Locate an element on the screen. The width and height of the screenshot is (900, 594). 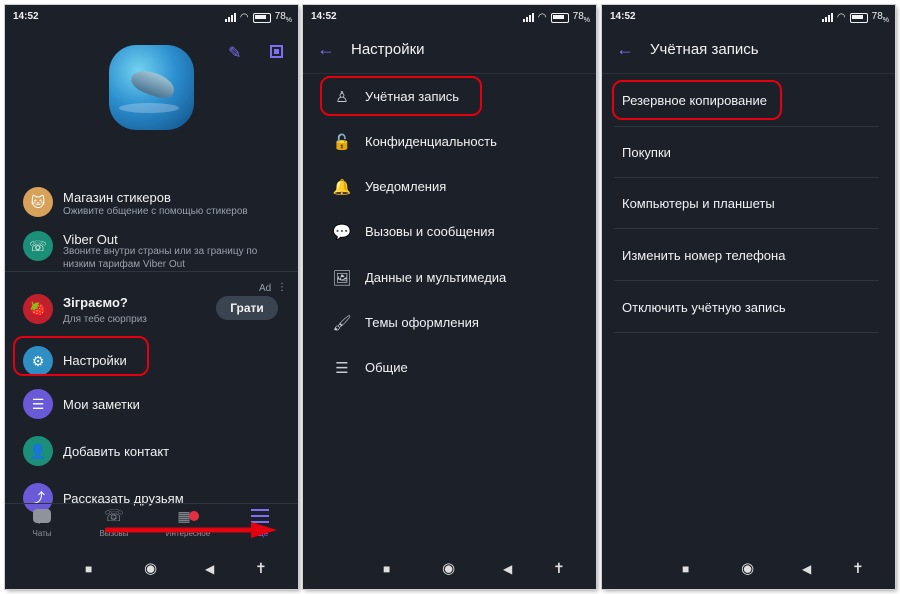
add-contact-icon: 👤 is located at coordinates (38, 451).